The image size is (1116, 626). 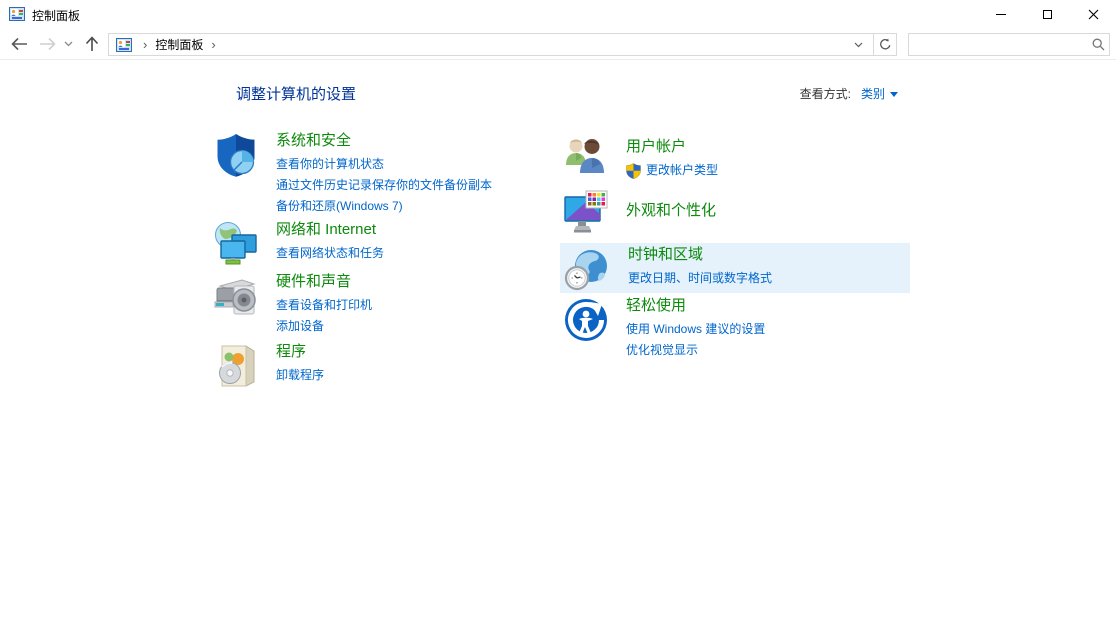 I want to click on category-appearance-and-personalization: 外观和个性化, so click(x=639, y=212).